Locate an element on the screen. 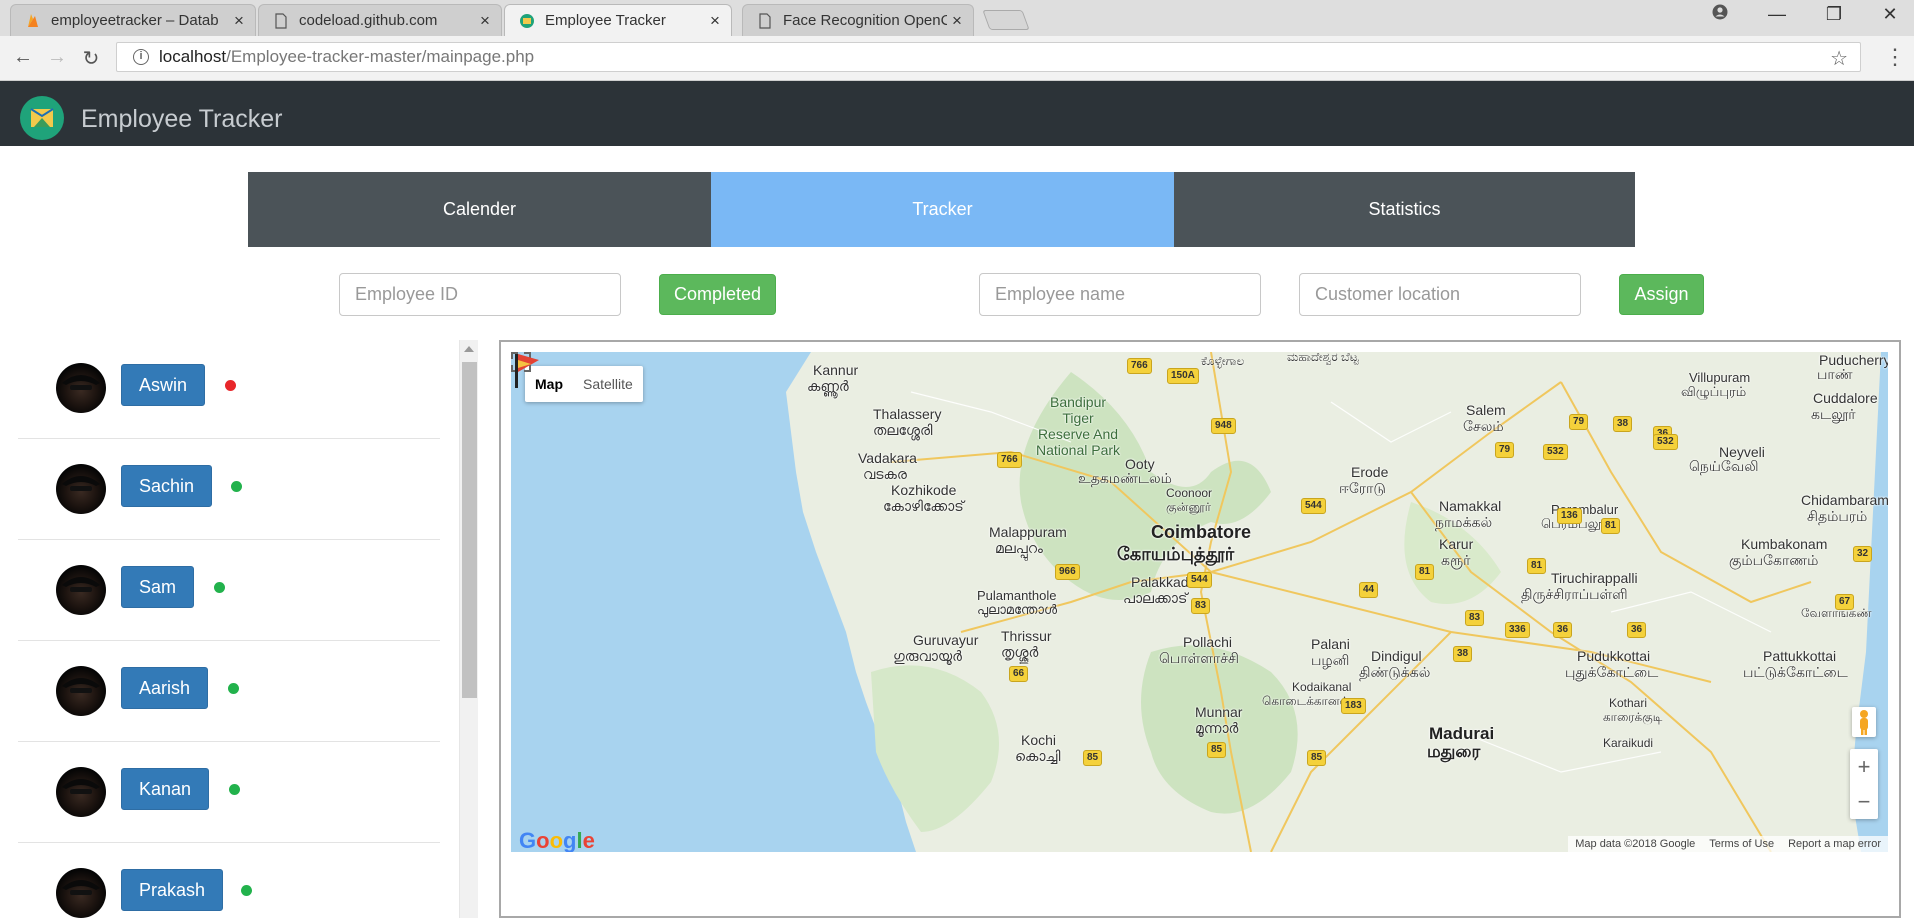 This screenshot has width=1914, height=918. scroll-thumb is located at coordinates (469, 530).